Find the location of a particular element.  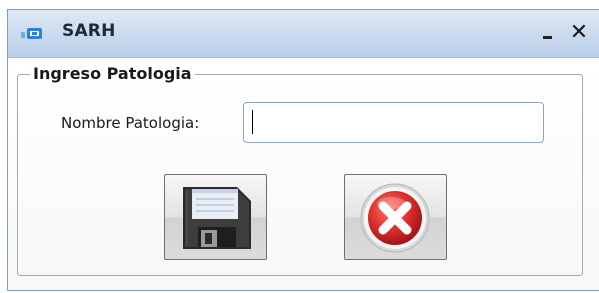

cancel-button is located at coordinates (395, 217).